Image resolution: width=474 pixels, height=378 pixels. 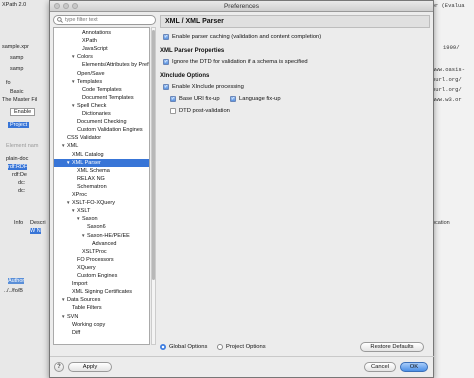 I want to click on tree-item: ▼ XSLT-FO-XQuery, so click(x=101, y=203).